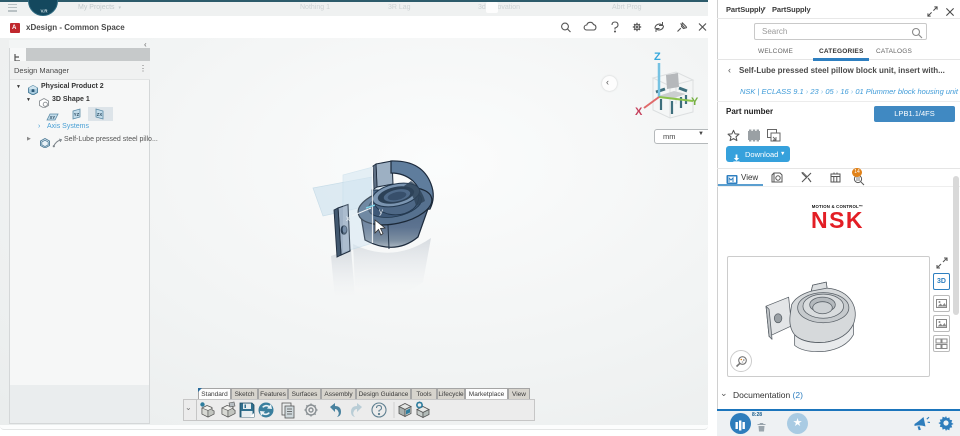 Image resolution: width=960 pixels, height=436 pixels. I want to click on svg-text: Z, so click(657, 57).